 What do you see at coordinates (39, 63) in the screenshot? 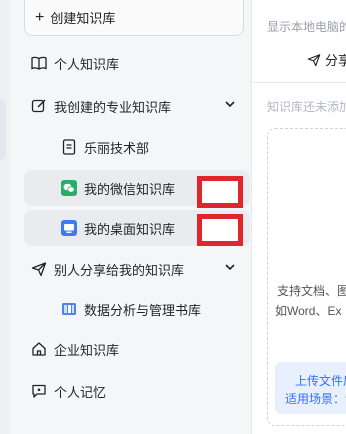
I see `book-icon` at bounding box center [39, 63].